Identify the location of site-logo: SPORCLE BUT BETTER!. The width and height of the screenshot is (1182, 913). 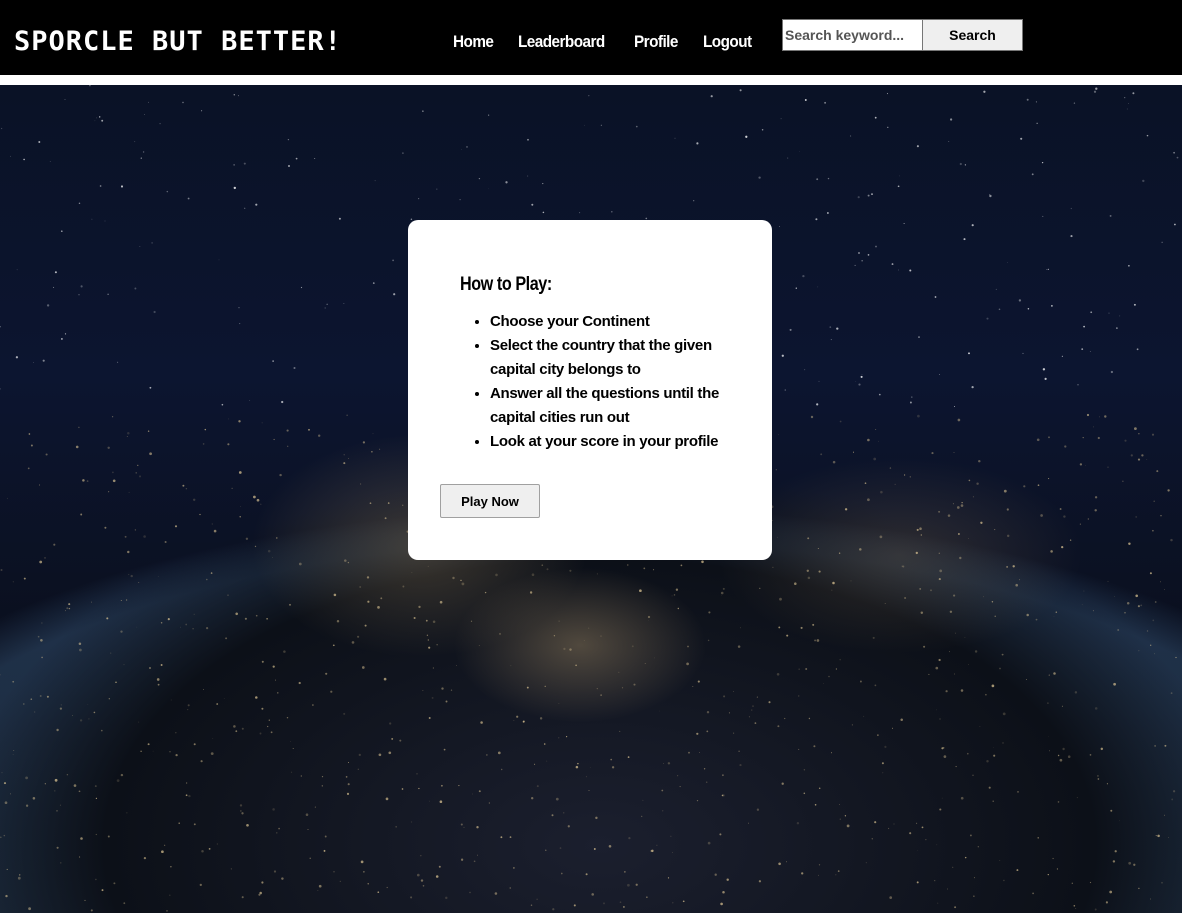
(178, 42).